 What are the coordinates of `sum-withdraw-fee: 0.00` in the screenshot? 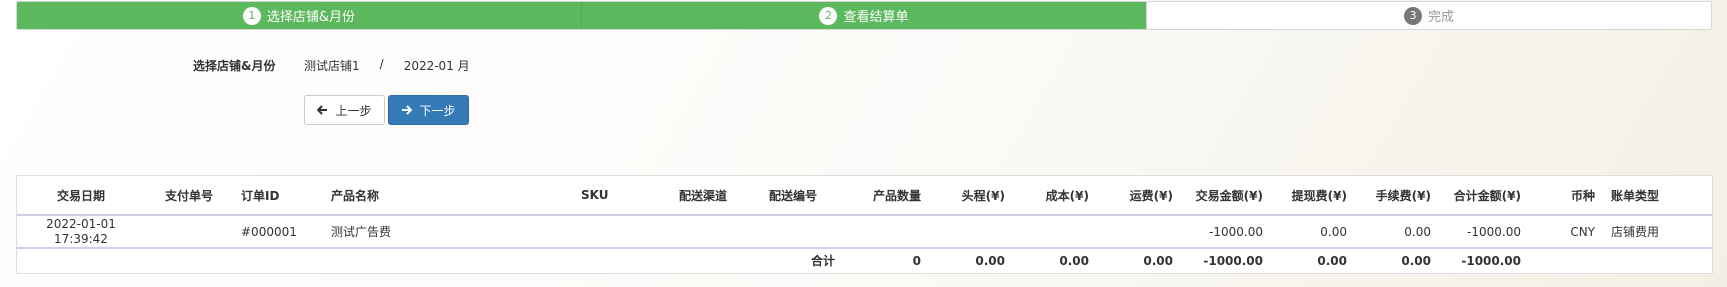 It's located at (1332, 260).